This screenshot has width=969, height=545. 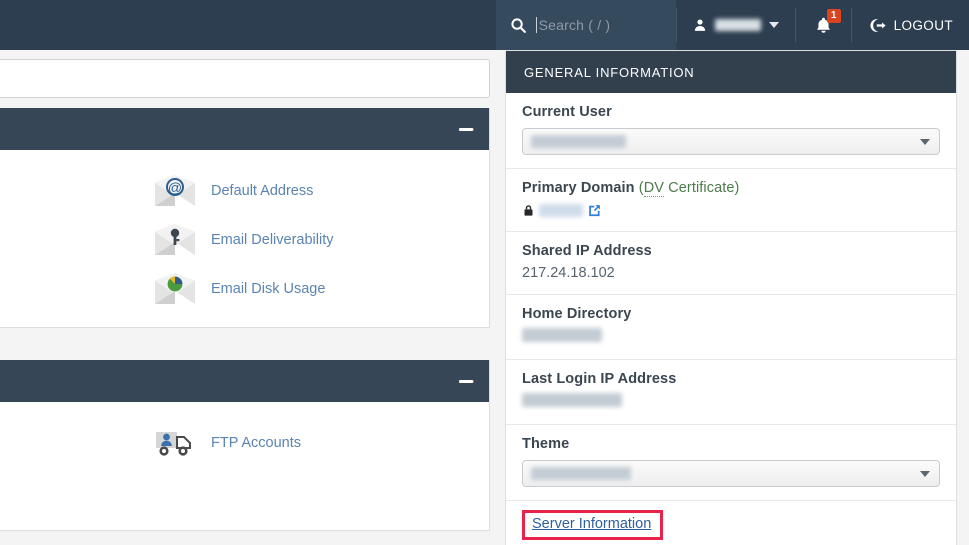 I want to click on home-directory-value, so click(x=731, y=337).